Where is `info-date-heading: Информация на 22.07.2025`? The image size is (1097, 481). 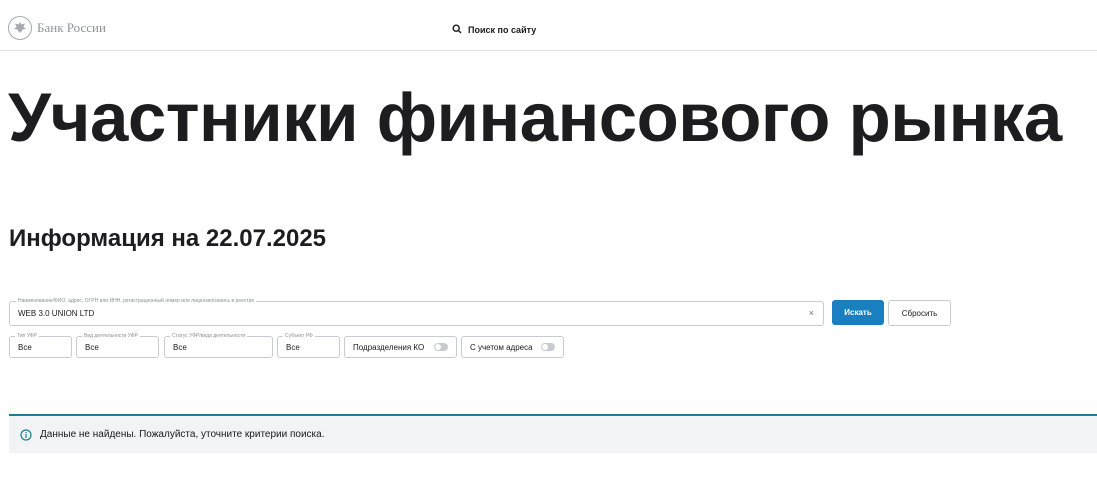
info-date-heading: Информация на 22.07.2025 is located at coordinates (168, 238).